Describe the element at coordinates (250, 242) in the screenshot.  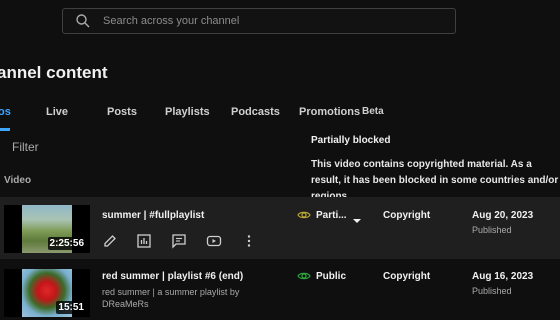
I see `more-options-icon` at that location.